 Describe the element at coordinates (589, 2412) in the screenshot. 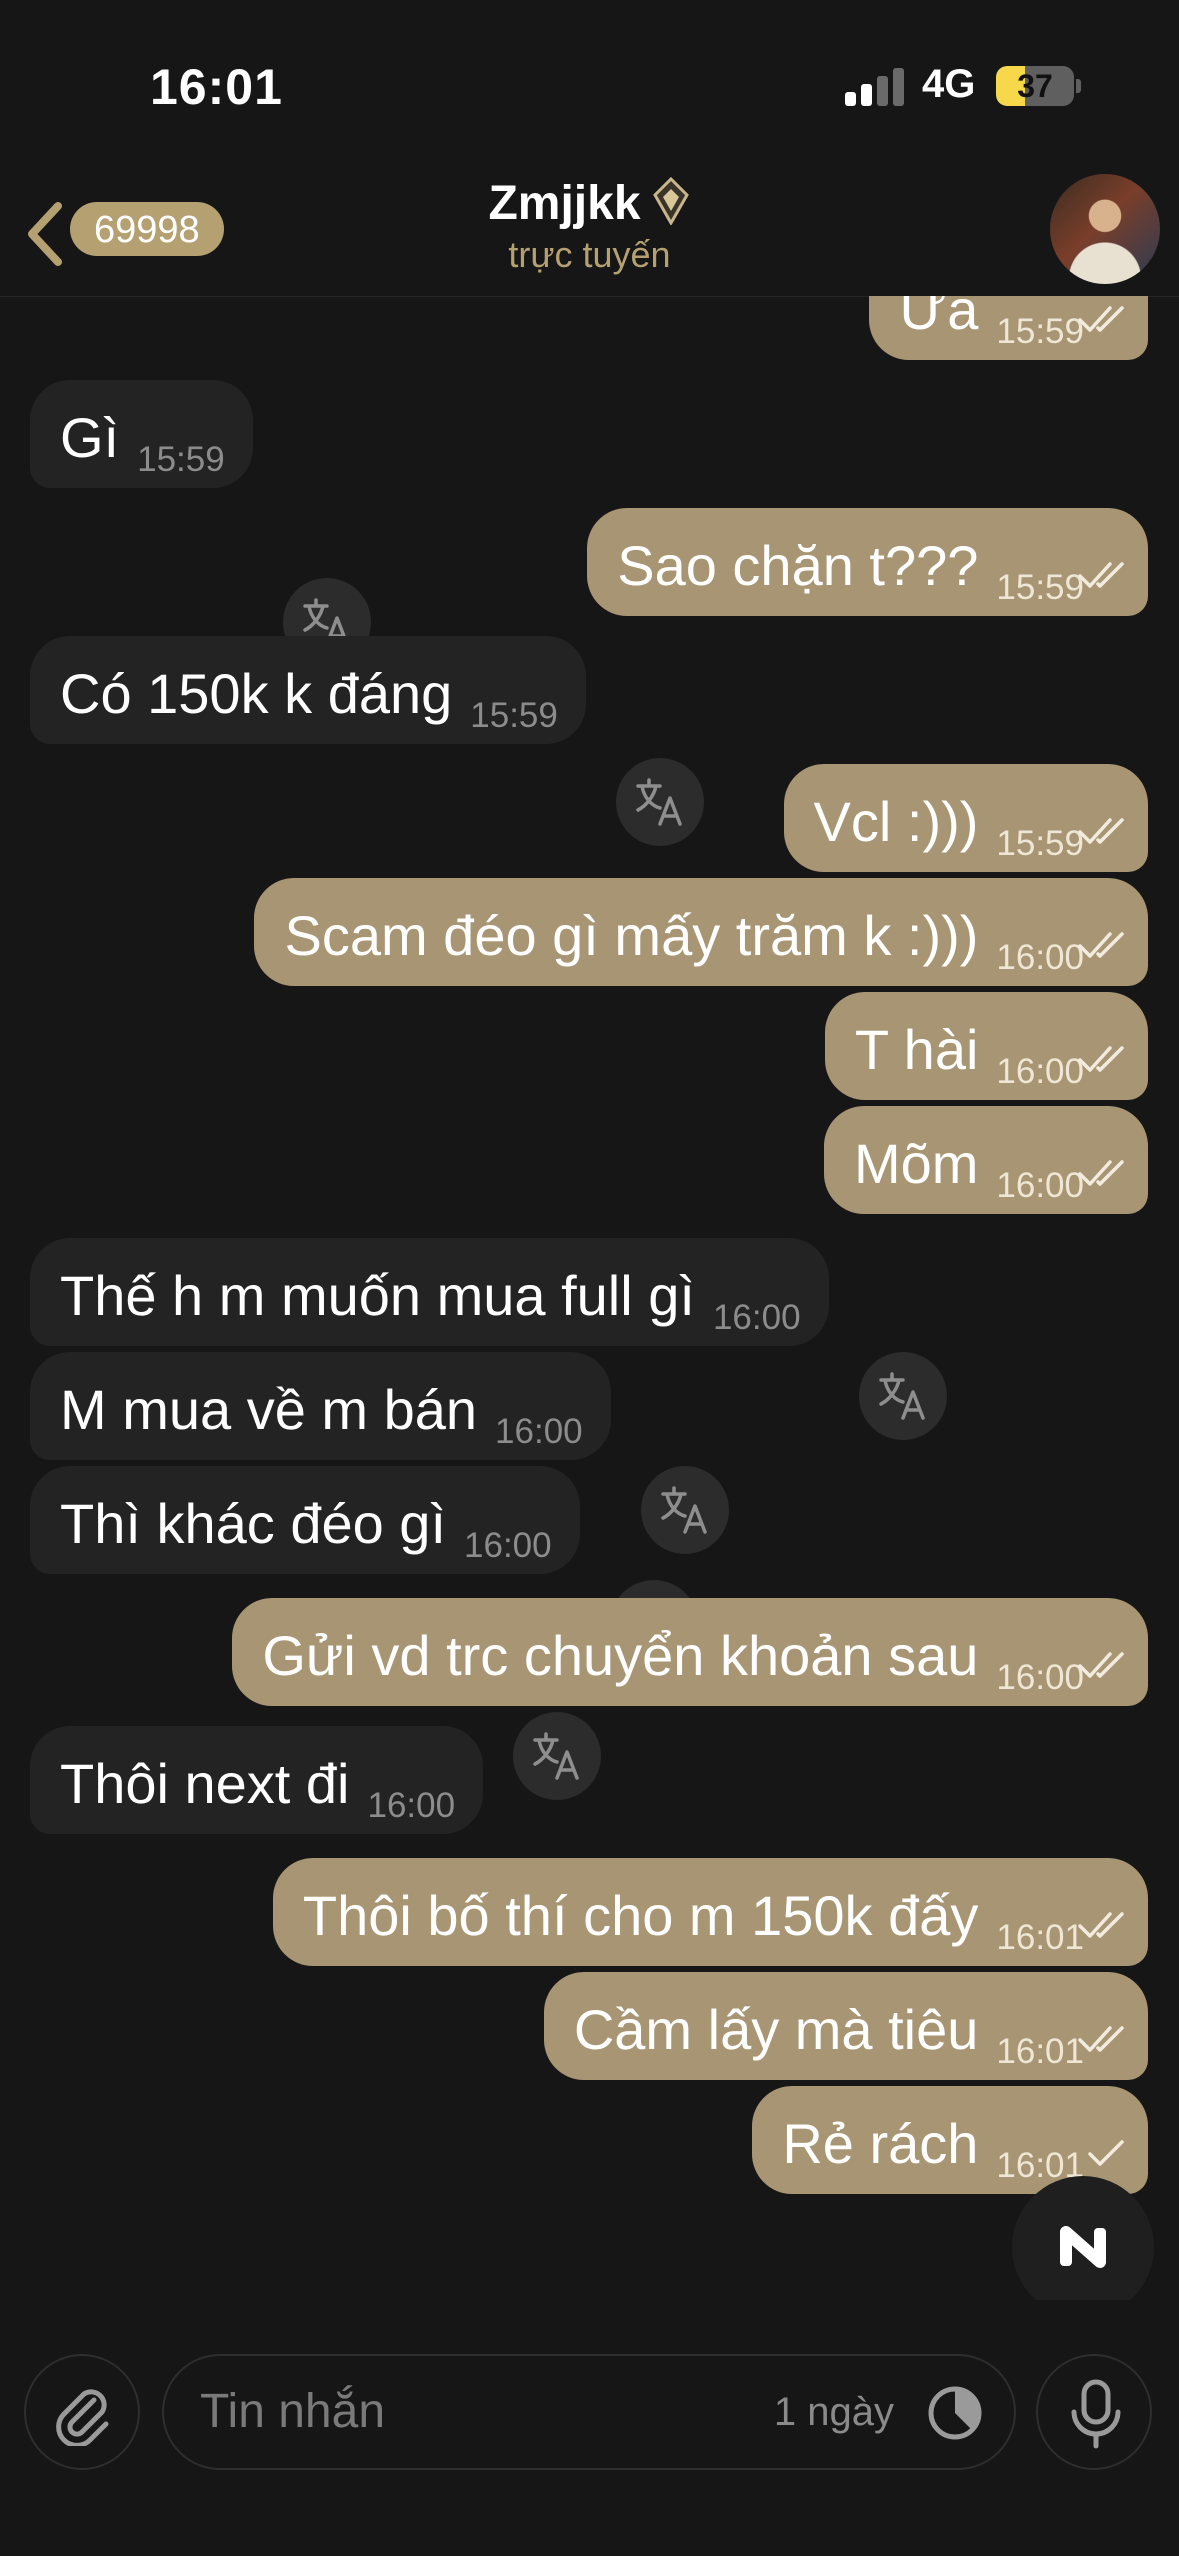

I see `message-input: Tin nhắn 1 ngày` at that location.